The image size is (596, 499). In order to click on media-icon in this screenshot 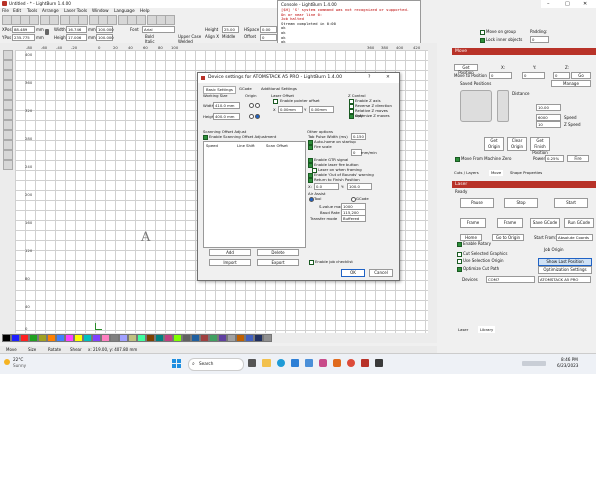, I will do `click(337, 363)`.